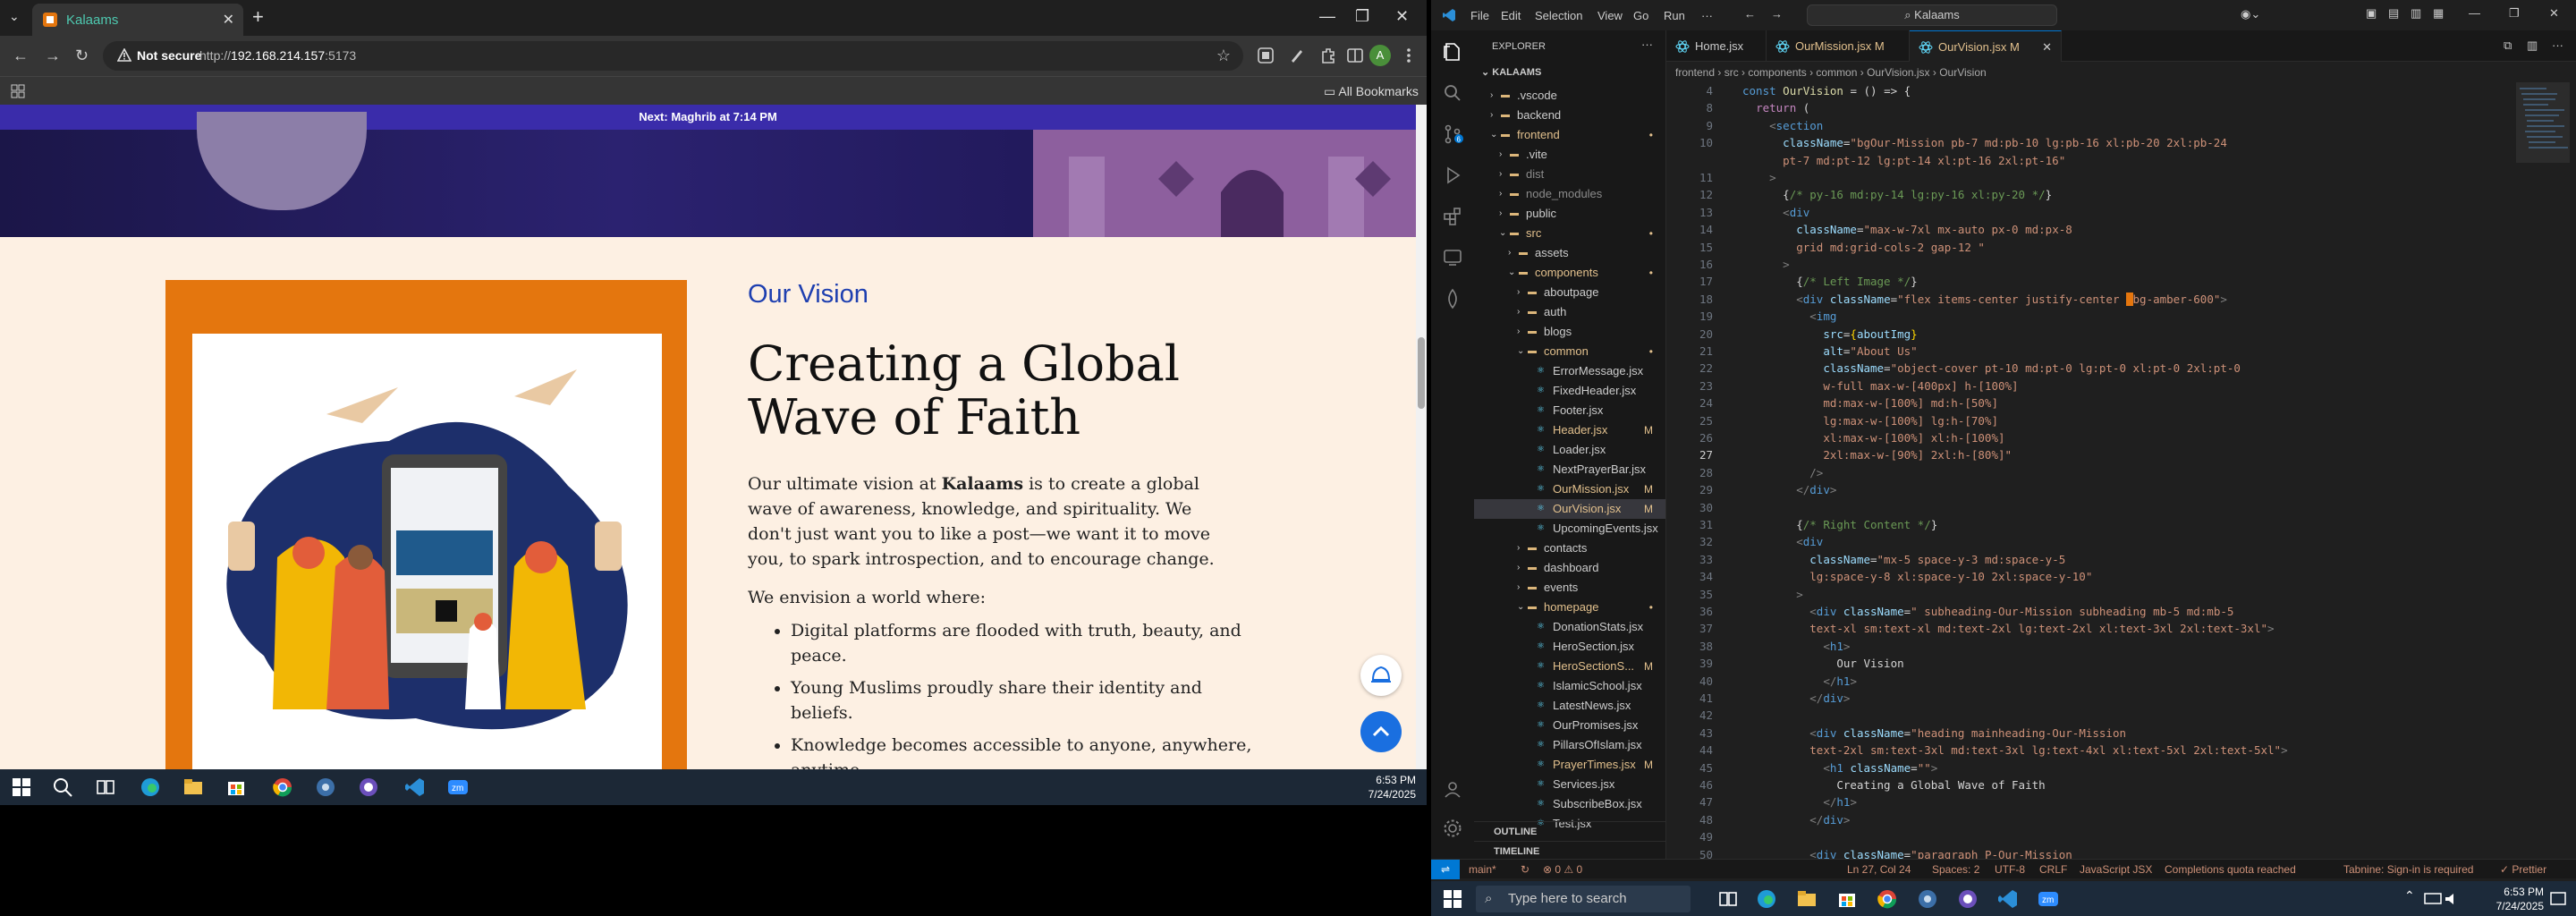  I want to click on code-text: className="mx-5 space-y-3 md:space-y-5, so click(1903, 559).